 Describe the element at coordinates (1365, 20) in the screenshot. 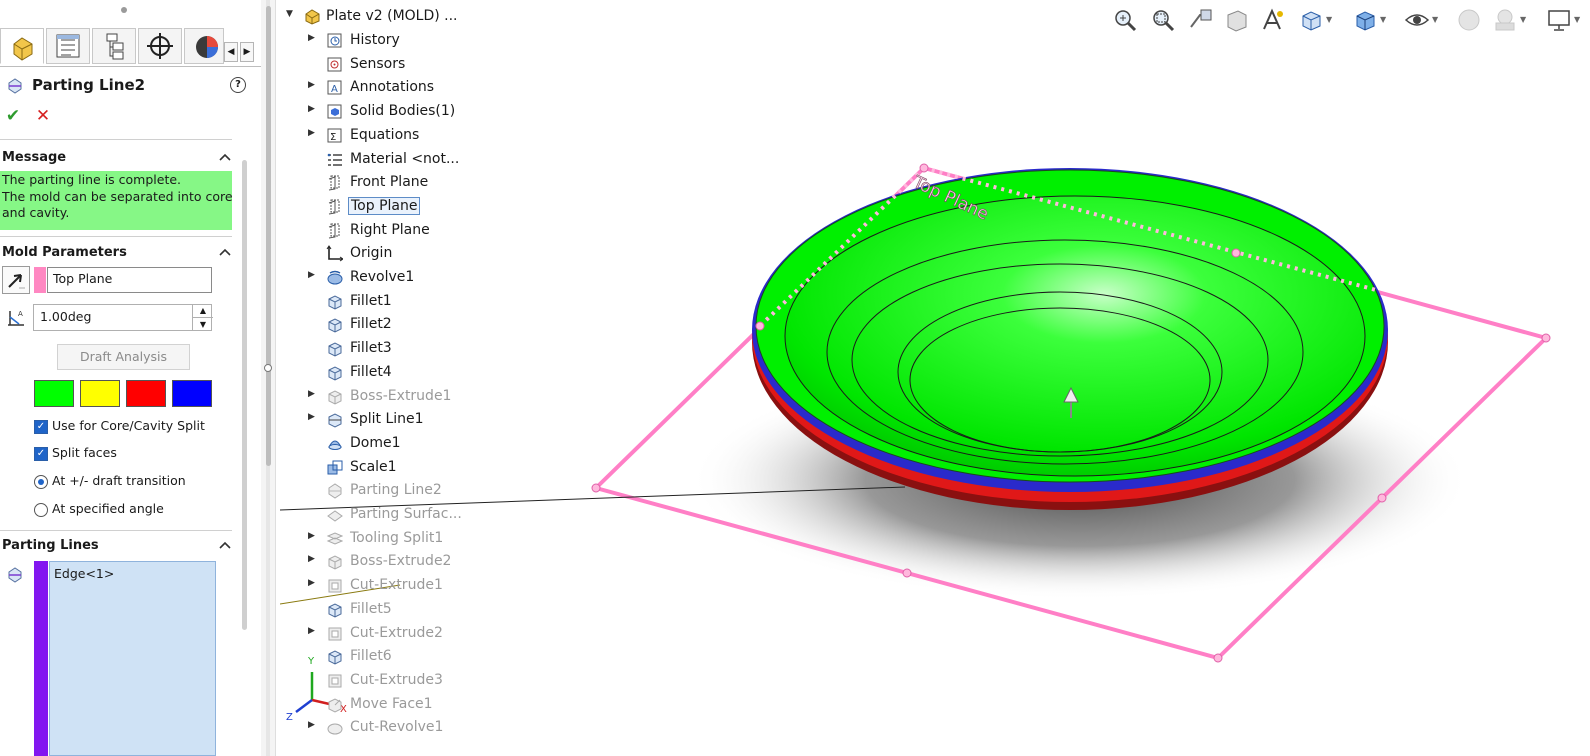

I see `display-style-icon` at that location.